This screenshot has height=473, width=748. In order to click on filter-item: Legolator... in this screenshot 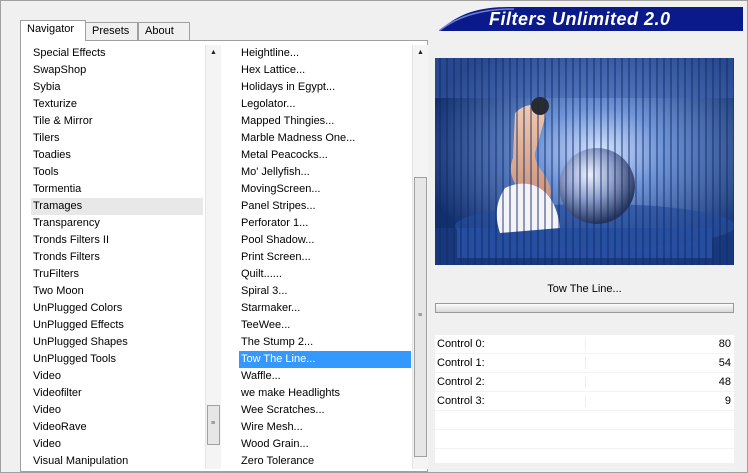, I will do `click(325, 104)`.